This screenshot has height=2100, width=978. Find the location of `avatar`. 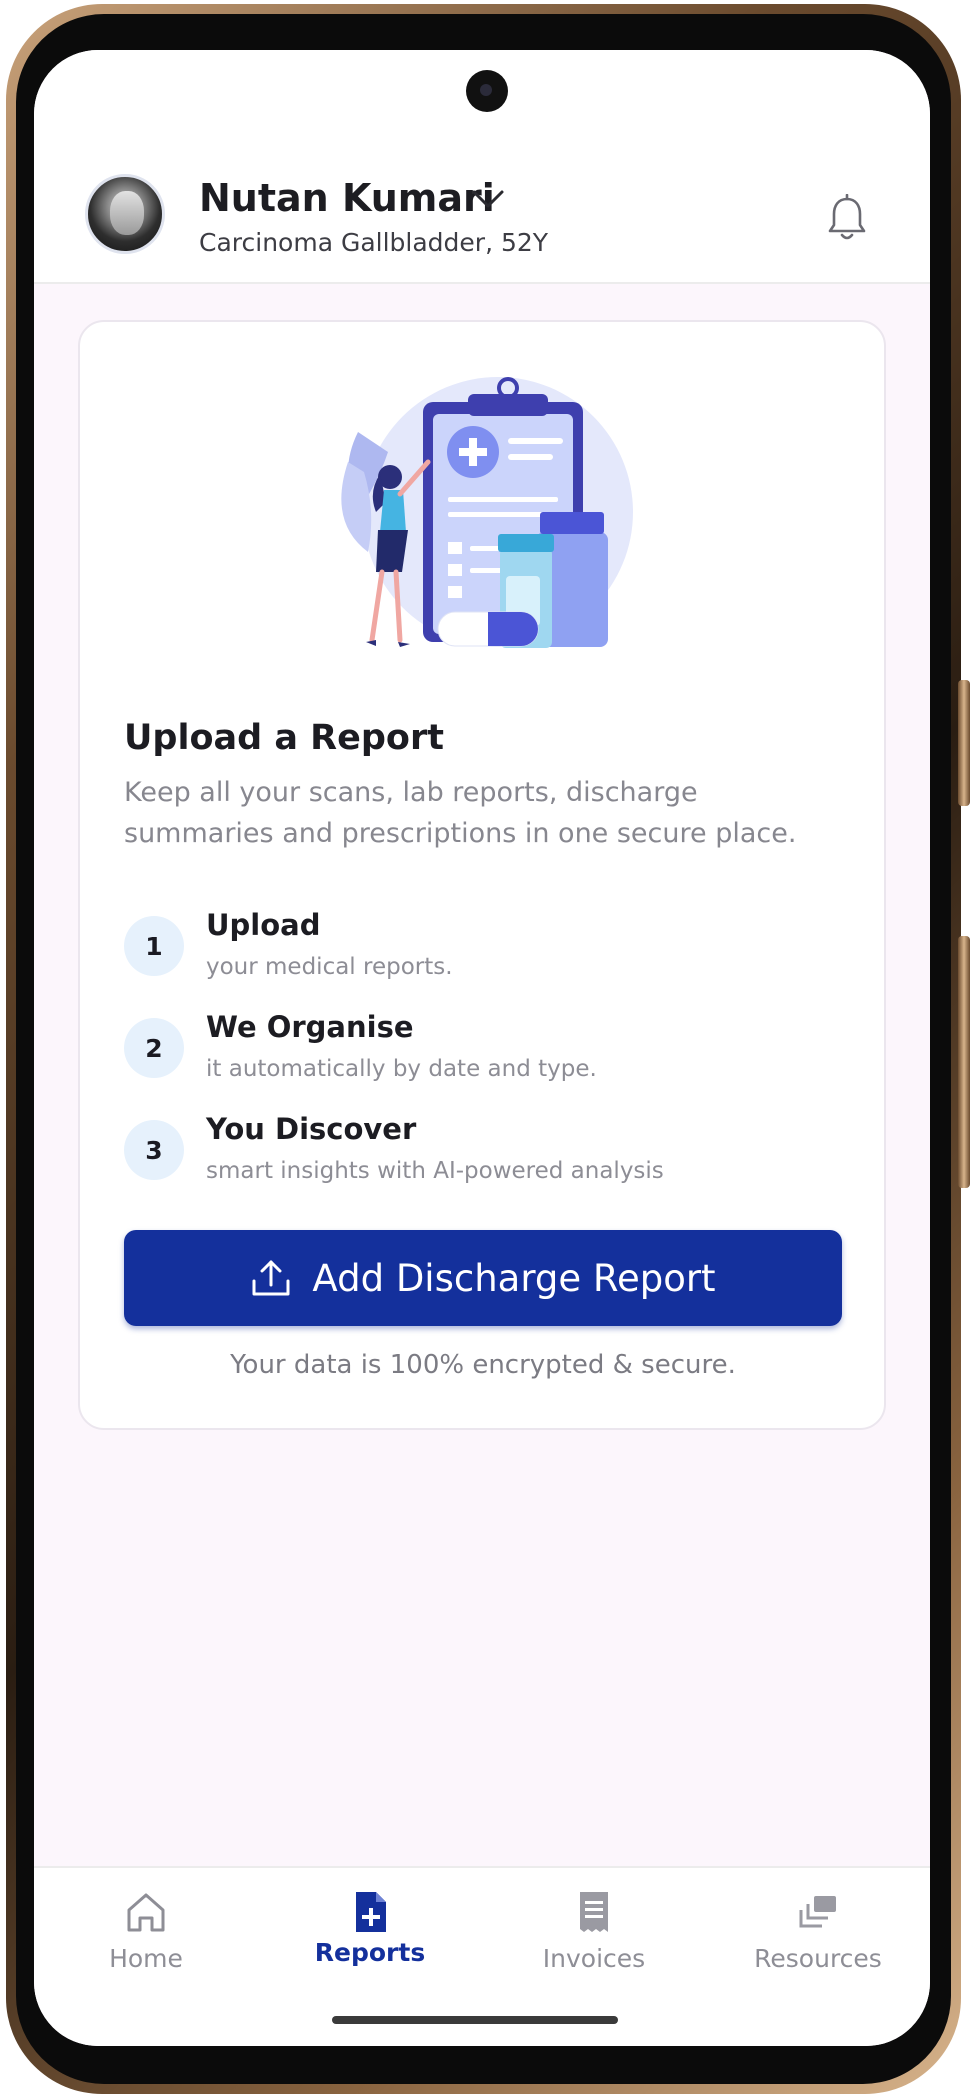

avatar is located at coordinates (125, 214).